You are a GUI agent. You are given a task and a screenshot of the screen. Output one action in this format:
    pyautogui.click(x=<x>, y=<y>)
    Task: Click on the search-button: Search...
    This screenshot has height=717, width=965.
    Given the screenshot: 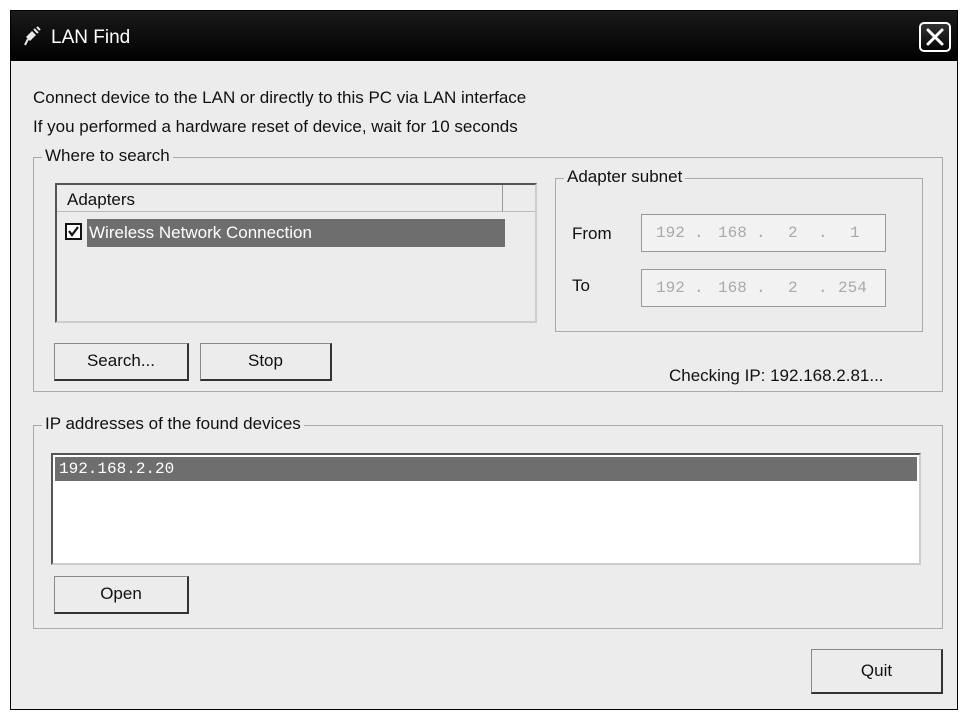 What is the action you would take?
    pyautogui.click(x=121, y=362)
    